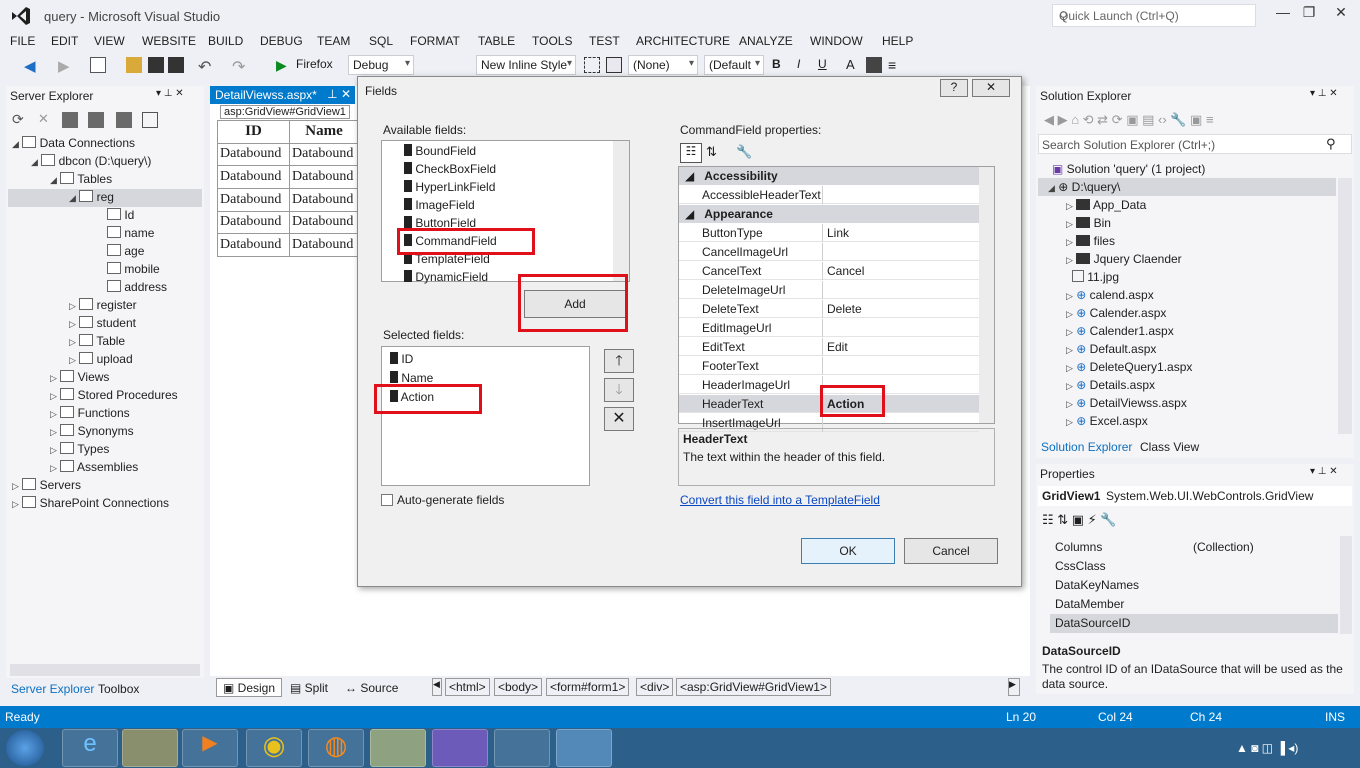 The image size is (1360, 768). I want to click on menu-tools: TOOLS, so click(552, 41).